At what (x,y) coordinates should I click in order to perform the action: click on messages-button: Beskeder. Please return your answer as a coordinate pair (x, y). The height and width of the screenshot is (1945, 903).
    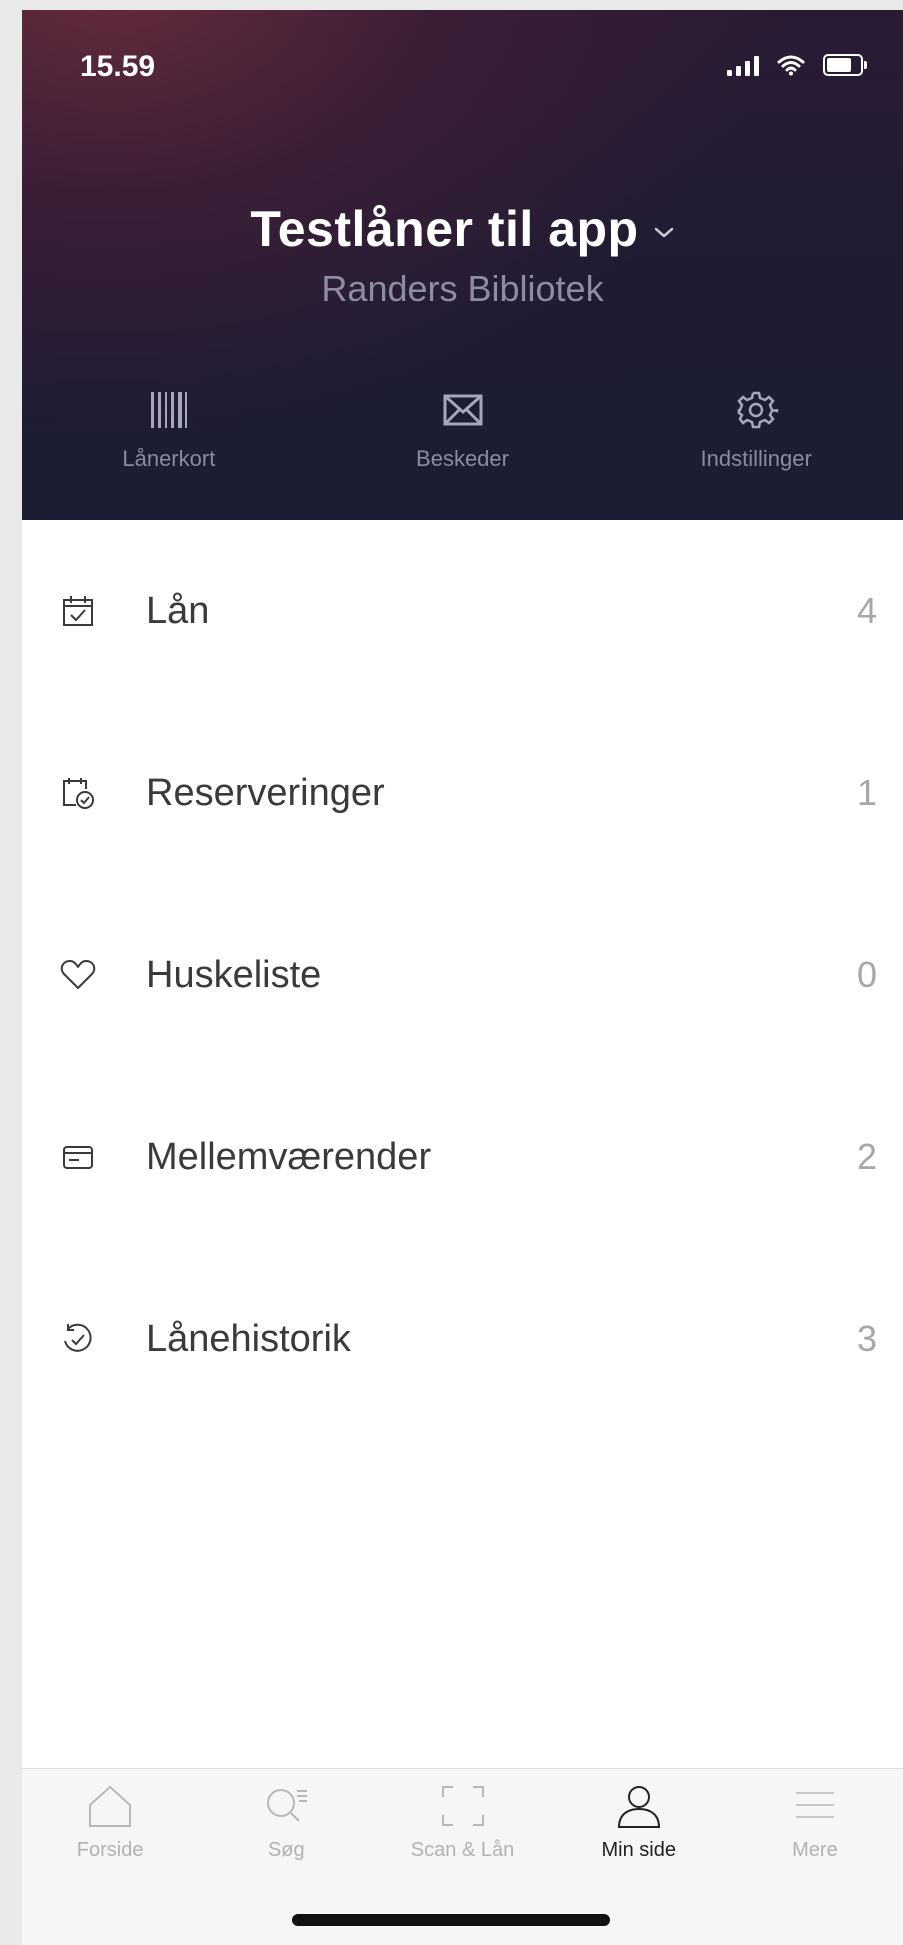
    Looking at the image, I should click on (463, 430).